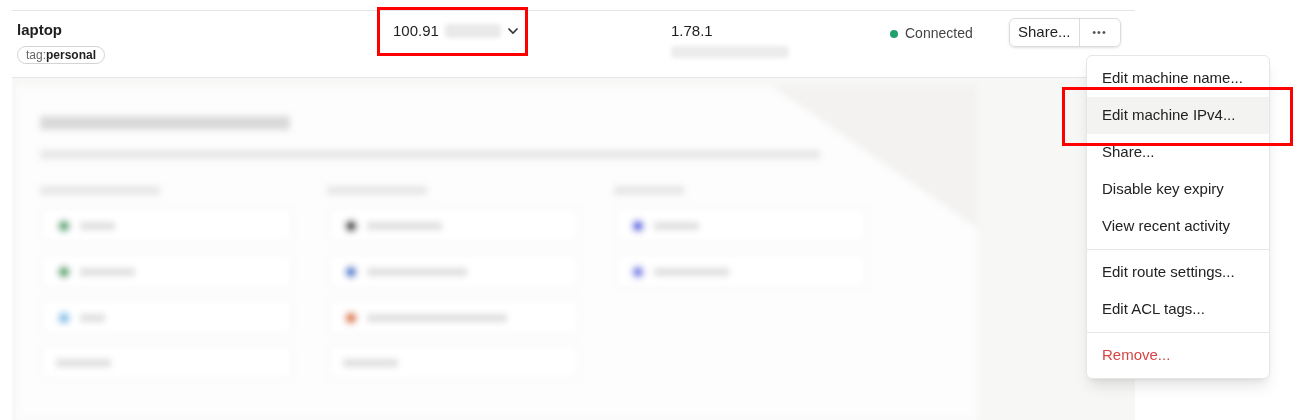 This screenshot has width=1300, height=420. What do you see at coordinates (692, 31) in the screenshot?
I see `client-version: 1.78.1` at bounding box center [692, 31].